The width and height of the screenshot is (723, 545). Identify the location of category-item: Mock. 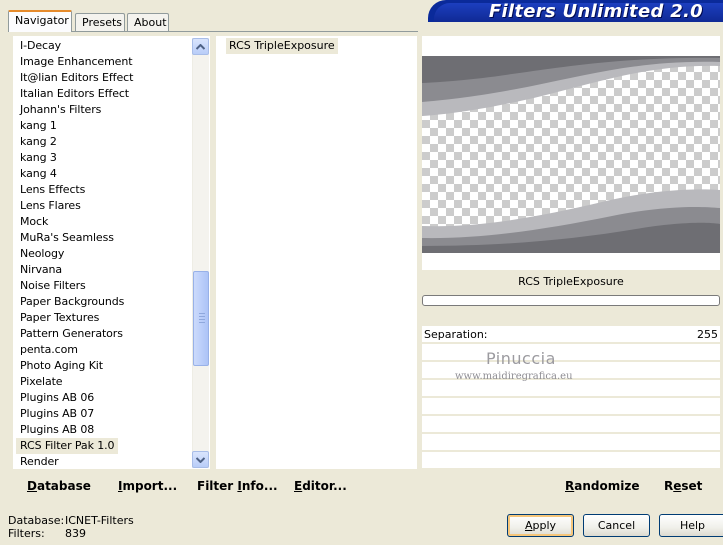
(34, 222).